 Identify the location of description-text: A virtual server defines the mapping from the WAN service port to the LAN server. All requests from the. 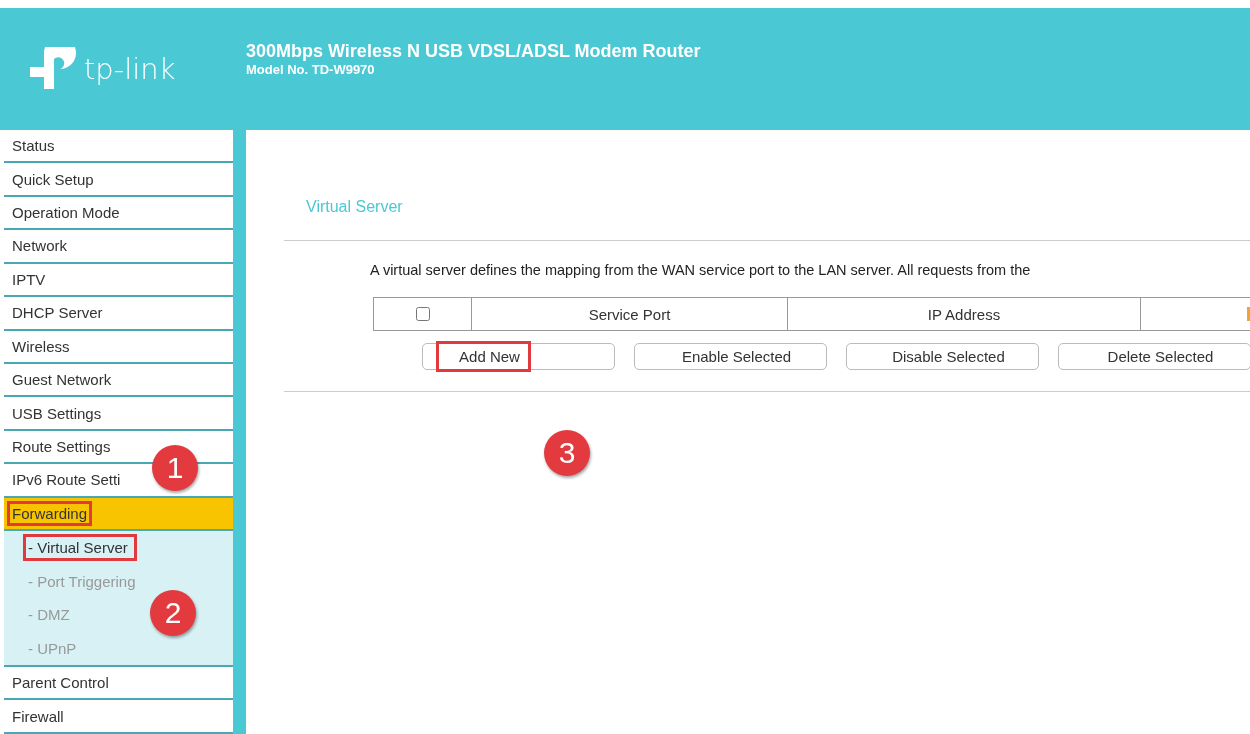
(701, 270).